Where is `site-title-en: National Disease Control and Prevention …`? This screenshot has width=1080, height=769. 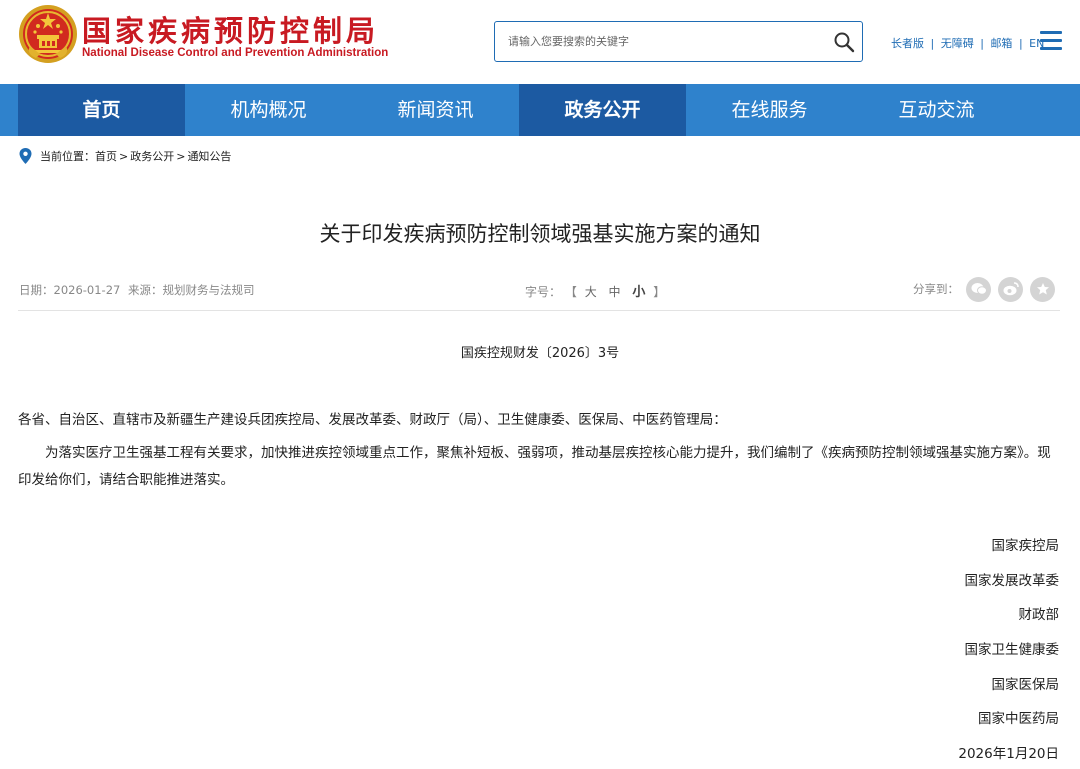
site-title-en: National Disease Control and Prevention … is located at coordinates (235, 53).